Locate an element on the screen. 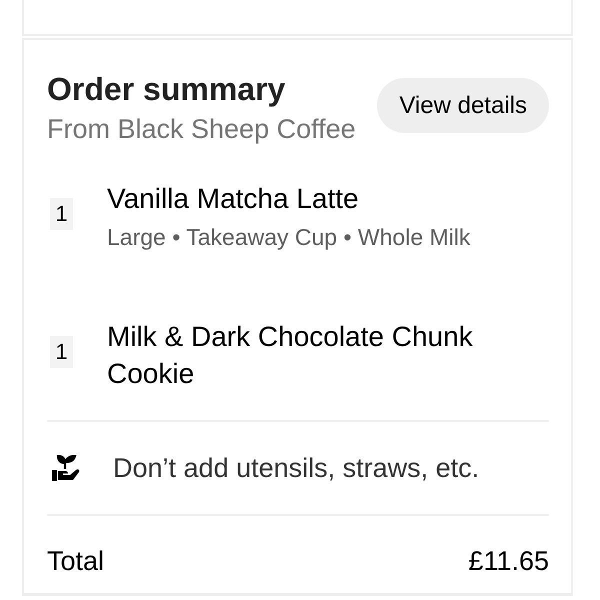 Image resolution: width=600 pixels, height=600 pixels. view-details-button: View details is located at coordinates (463, 105).